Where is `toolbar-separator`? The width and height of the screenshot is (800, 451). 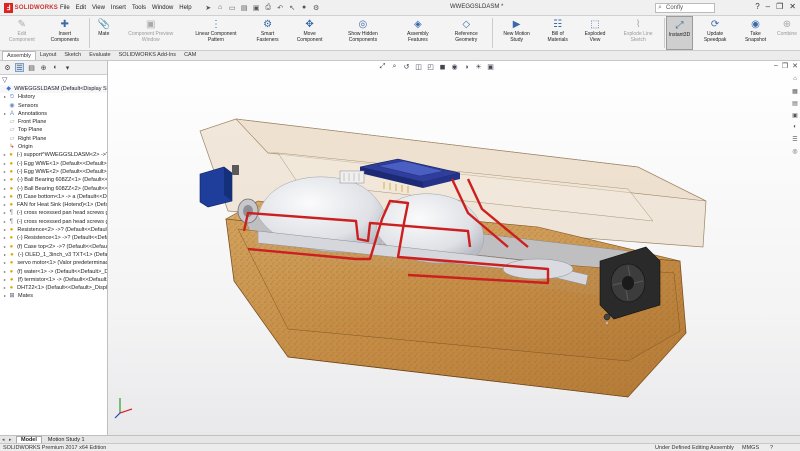
toolbar-separator is located at coordinates (664, 33).